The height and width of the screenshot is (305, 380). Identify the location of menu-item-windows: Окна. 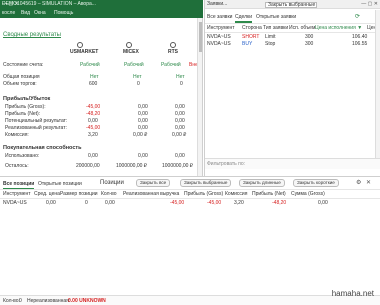
(40, 13).